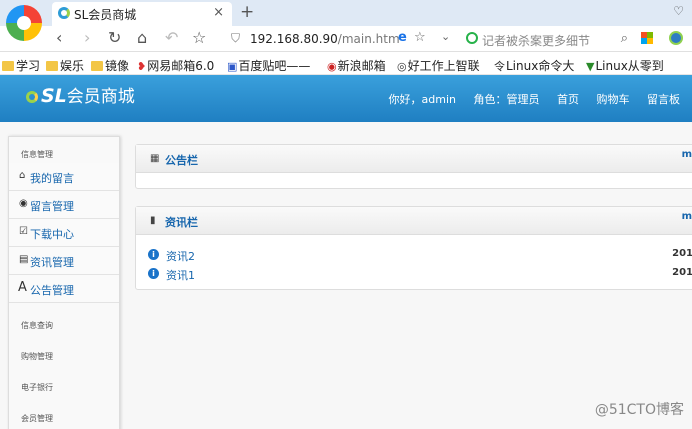  I want to click on nav-board-link: 留言板, so click(663, 99).